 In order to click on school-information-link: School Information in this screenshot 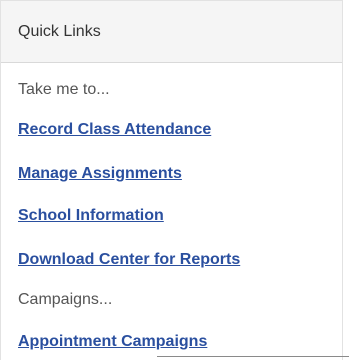, I will do `click(91, 216)`.